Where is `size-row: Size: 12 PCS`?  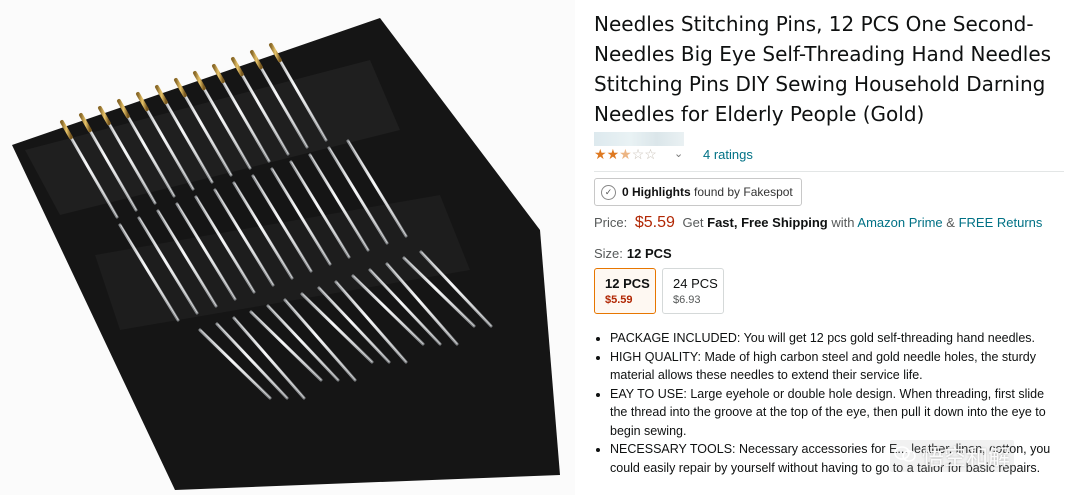
size-row: Size: 12 PCS is located at coordinates (633, 253).